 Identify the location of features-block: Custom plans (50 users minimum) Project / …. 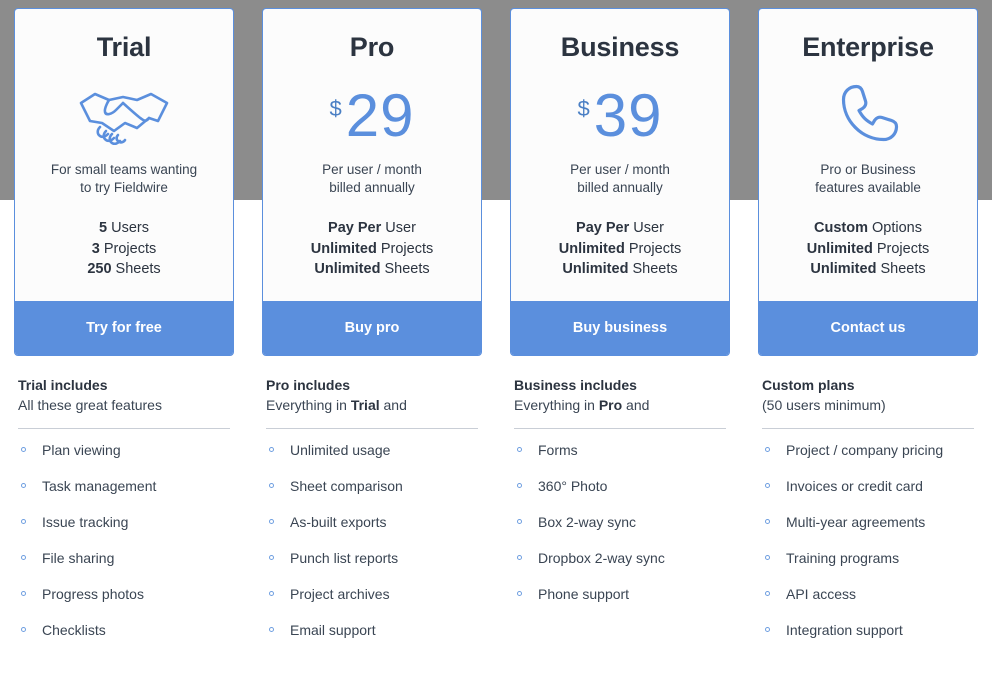
(868, 506).